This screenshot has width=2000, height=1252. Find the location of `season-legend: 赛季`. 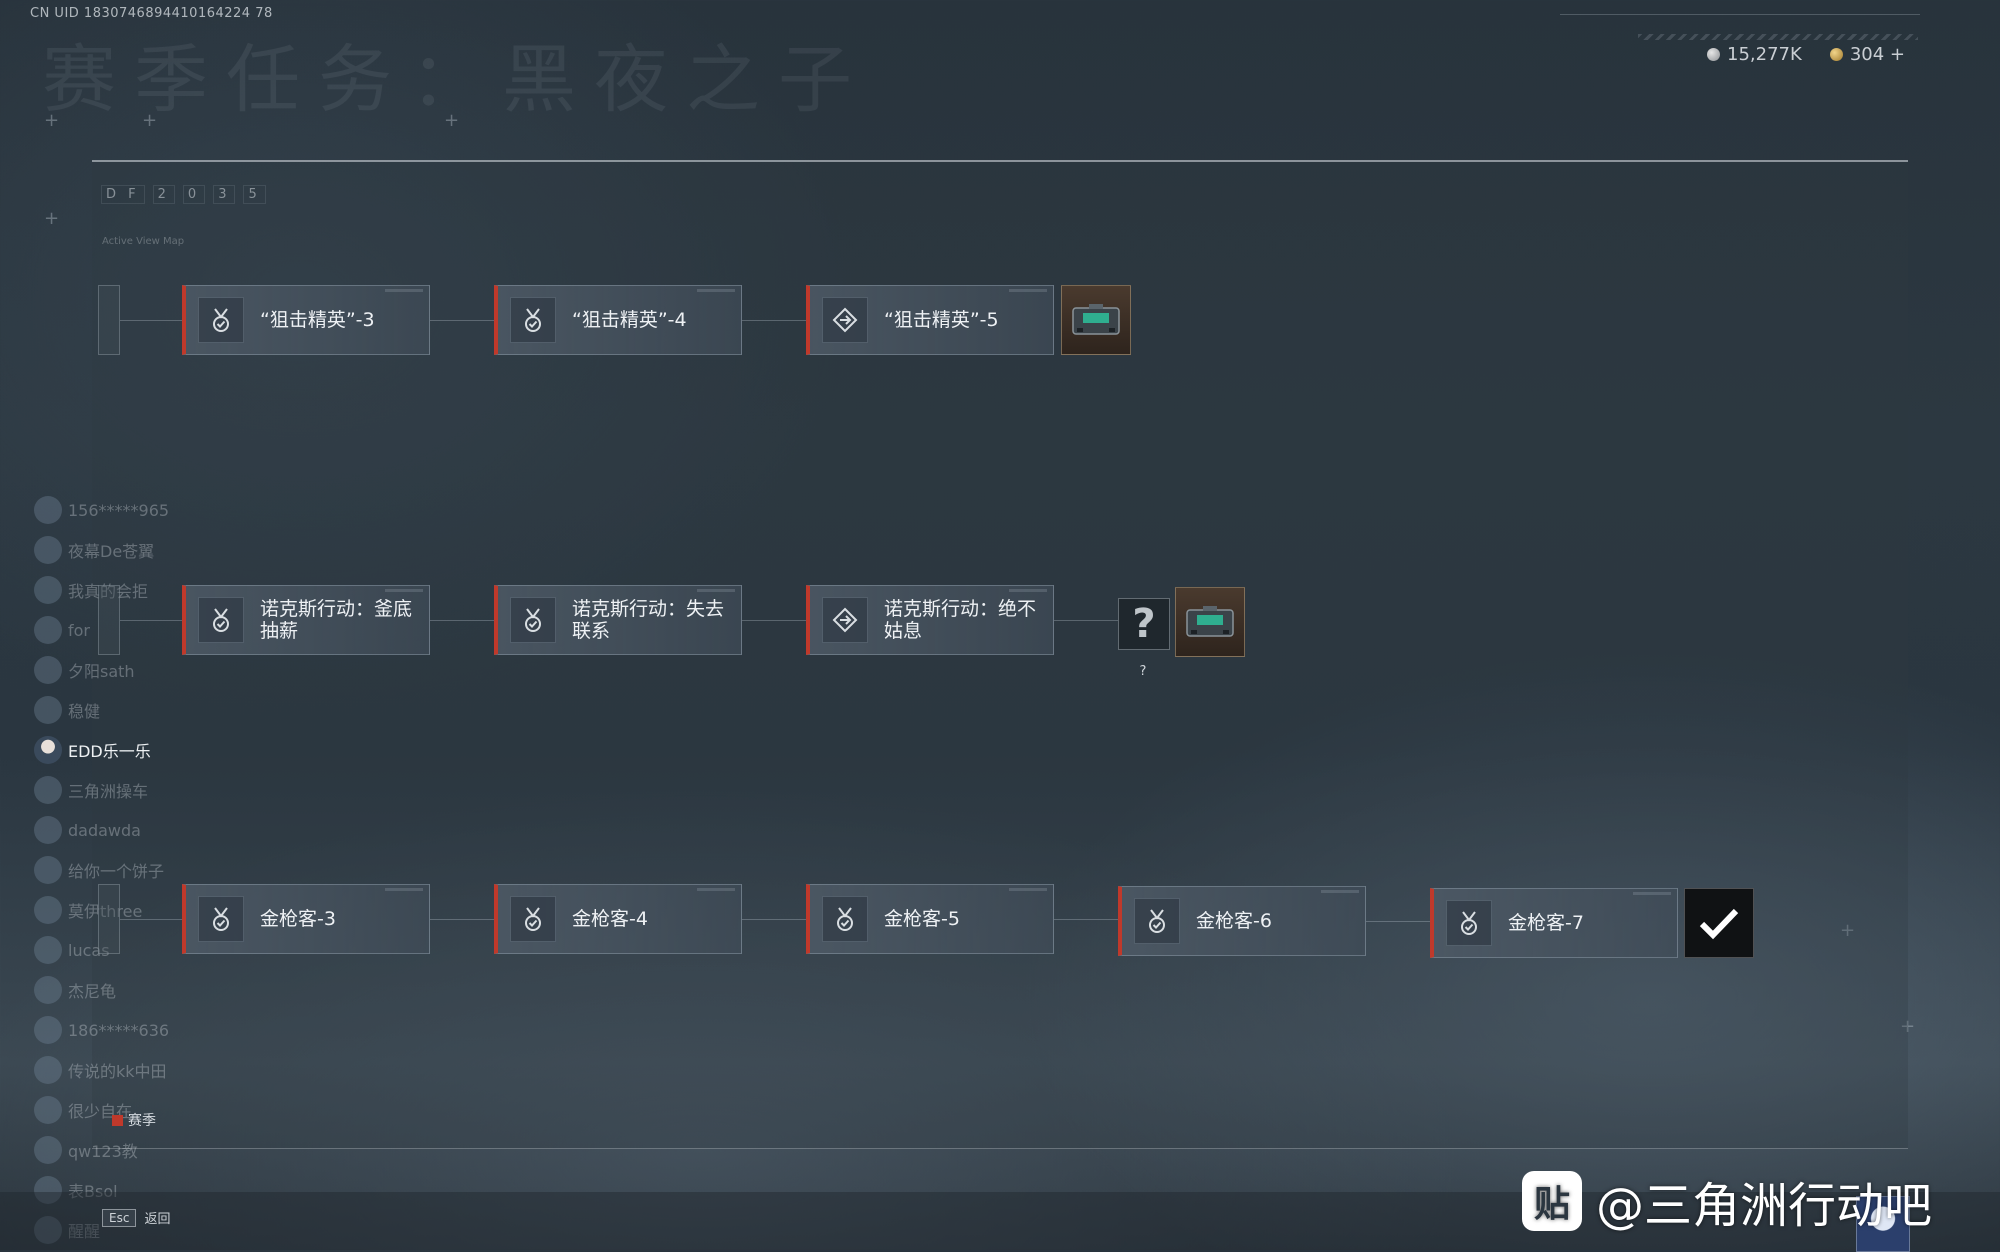

season-legend: 赛季 is located at coordinates (134, 1120).